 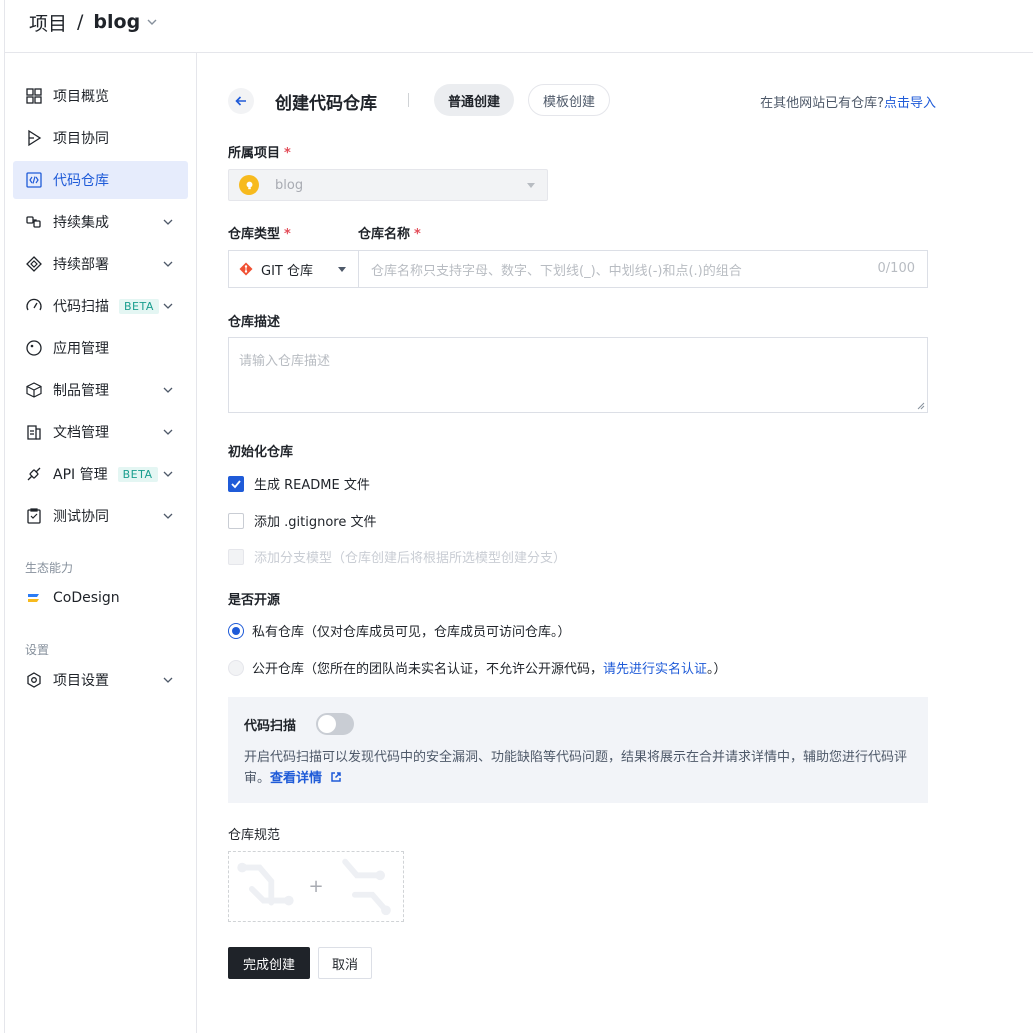 What do you see at coordinates (249, 185) in the screenshot?
I see `project-bulb-icon` at bounding box center [249, 185].